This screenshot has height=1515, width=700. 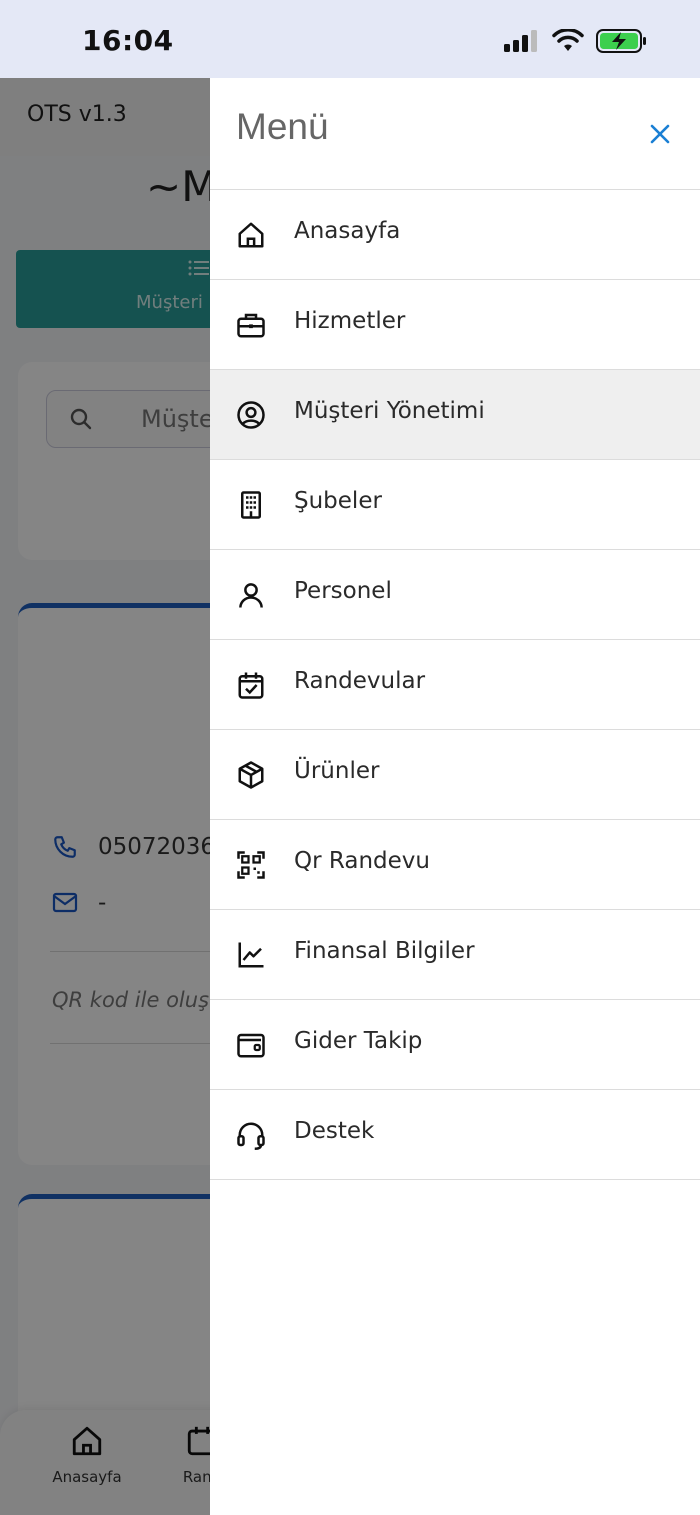 What do you see at coordinates (251, 775) in the screenshot?
I see `package-icon` at bounding box center [251, 775].